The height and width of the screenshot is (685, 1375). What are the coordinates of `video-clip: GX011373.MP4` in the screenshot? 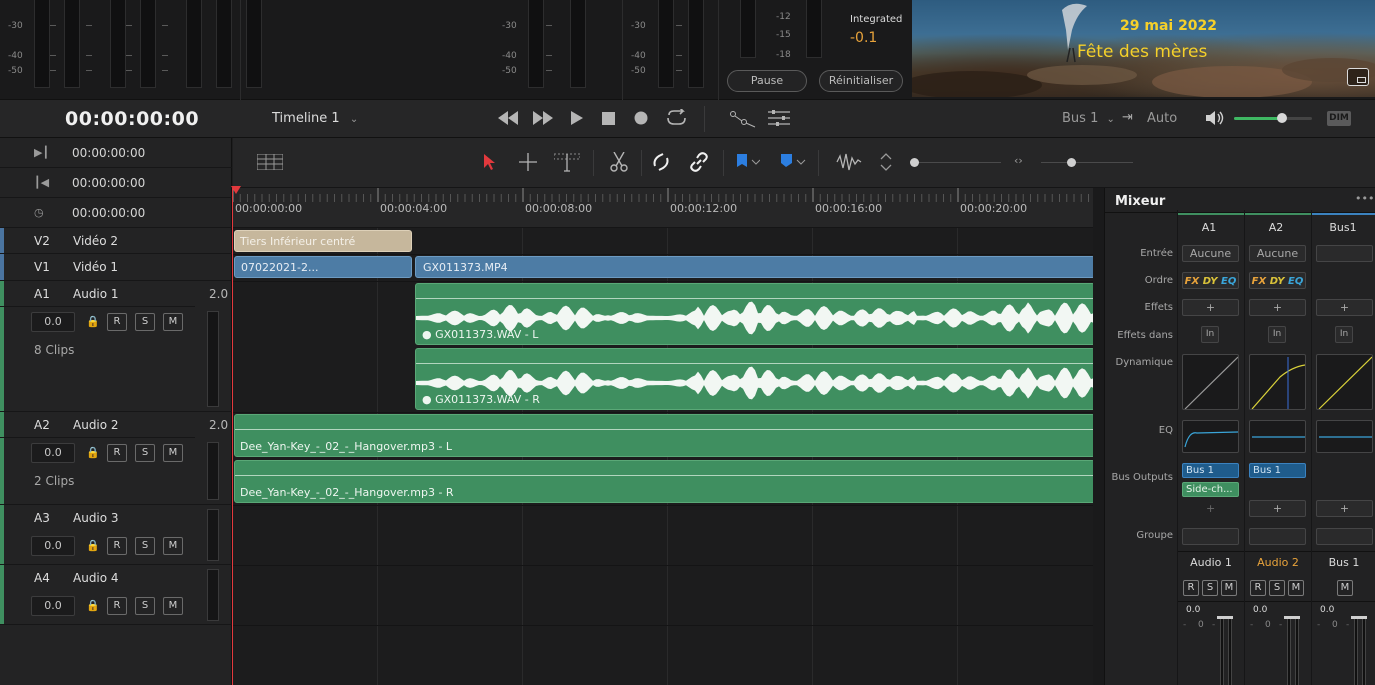 It's located at (754, 267).